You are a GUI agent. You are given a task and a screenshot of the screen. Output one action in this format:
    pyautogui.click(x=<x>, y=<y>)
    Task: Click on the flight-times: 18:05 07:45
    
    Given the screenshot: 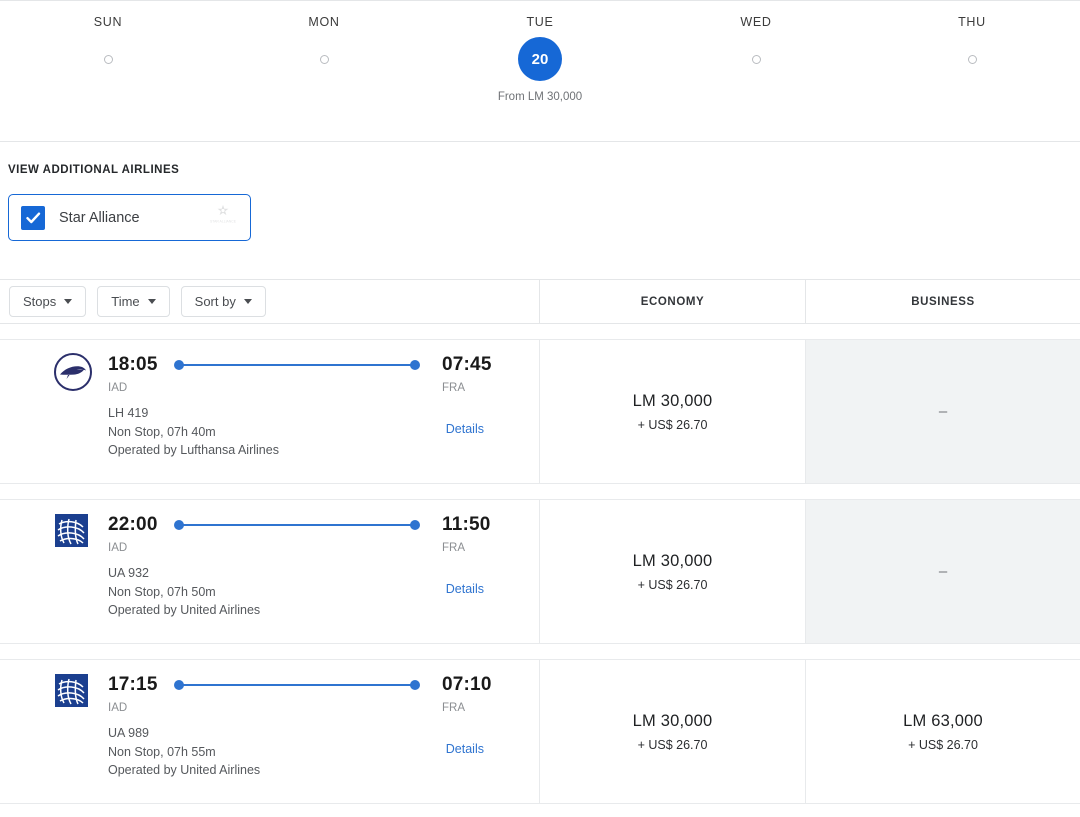 What is the action you would take?
    pyautogui.click(x=308, y=365)
    